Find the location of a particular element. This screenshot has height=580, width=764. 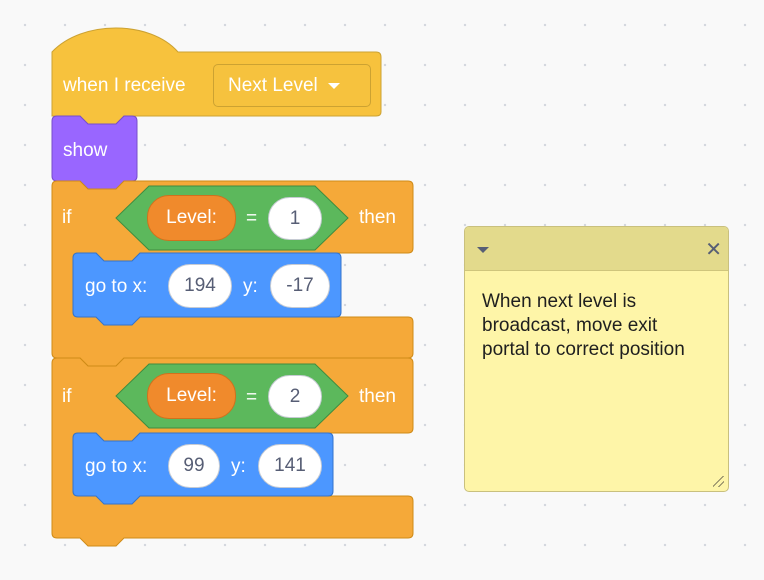

message-dropdown: Next Level is located at coordinates (292, 85).